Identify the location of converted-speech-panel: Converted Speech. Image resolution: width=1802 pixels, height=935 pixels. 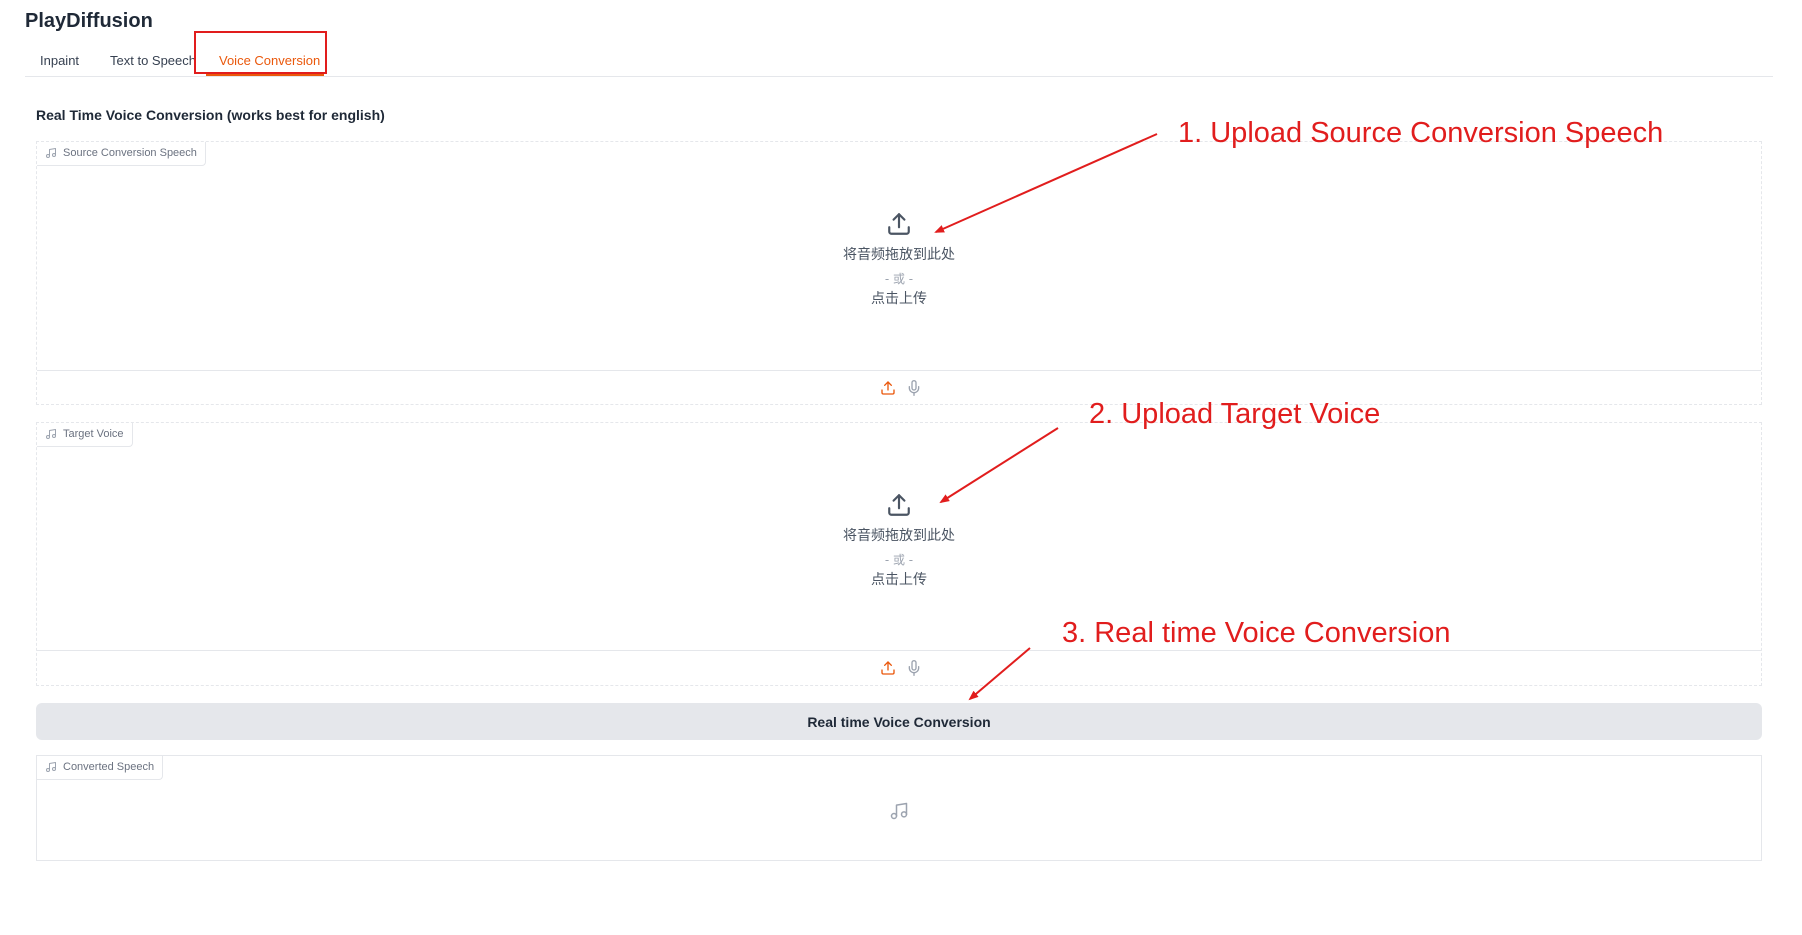
(899, 808).